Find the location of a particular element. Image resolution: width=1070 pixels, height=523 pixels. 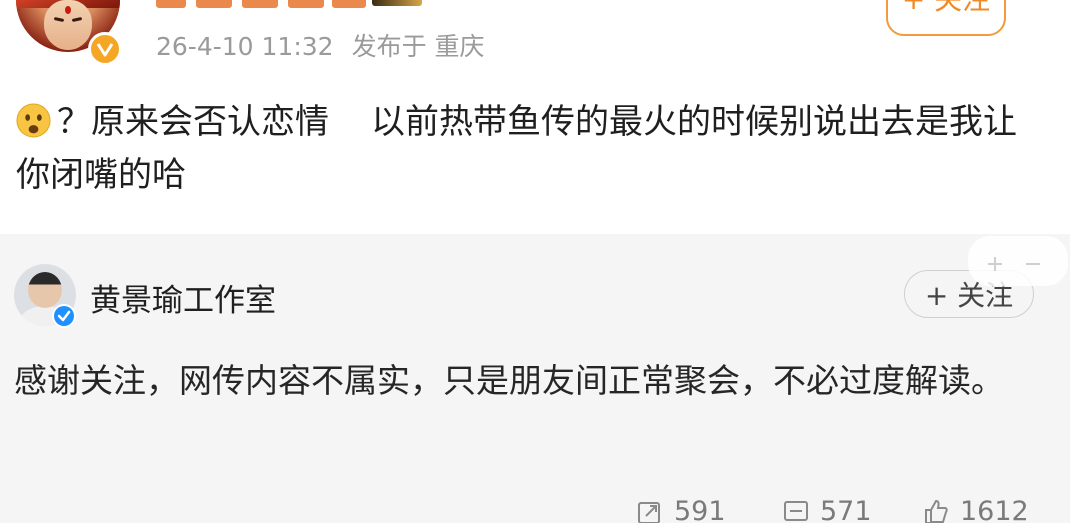

post-meta: 26-4-10 11:32 发布于 重庆 is located at coordinates (320, 45).